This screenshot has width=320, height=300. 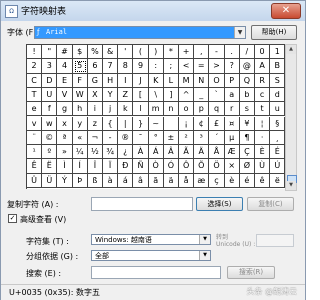 I want to click on char-cell: ç, so click(x=217, y=180).